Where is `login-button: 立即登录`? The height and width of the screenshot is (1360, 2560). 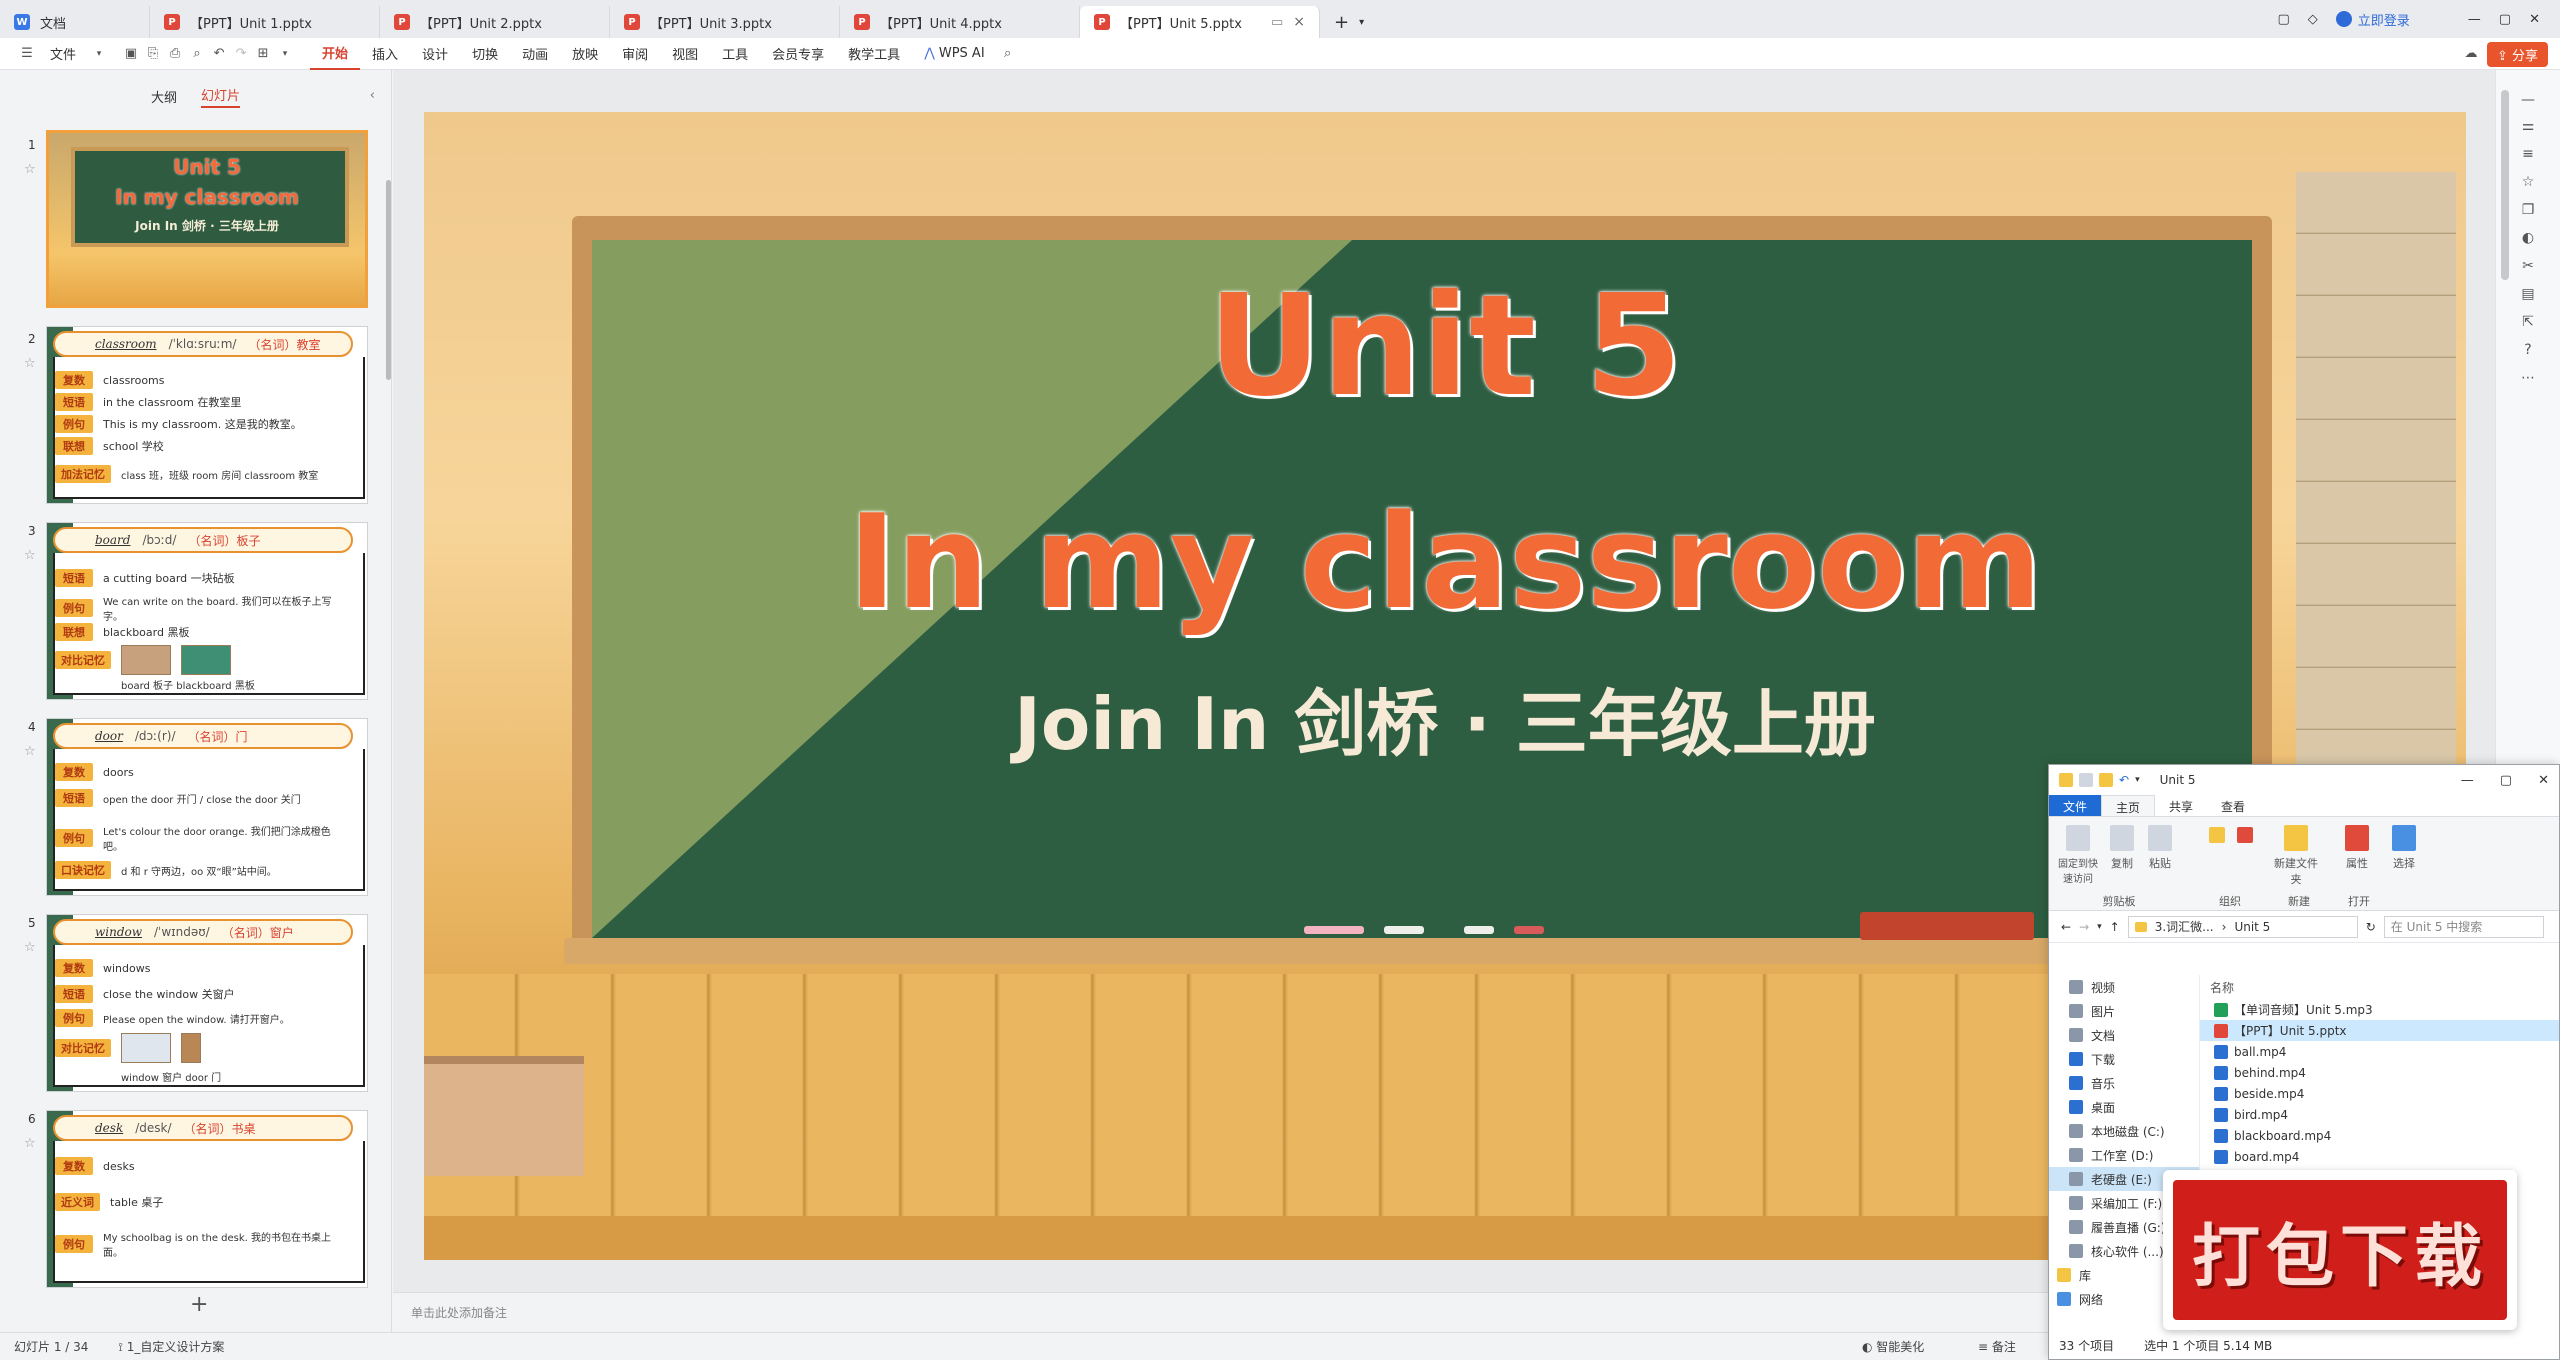 login-button: 立即登录 is located at coordinates (2372, 19).